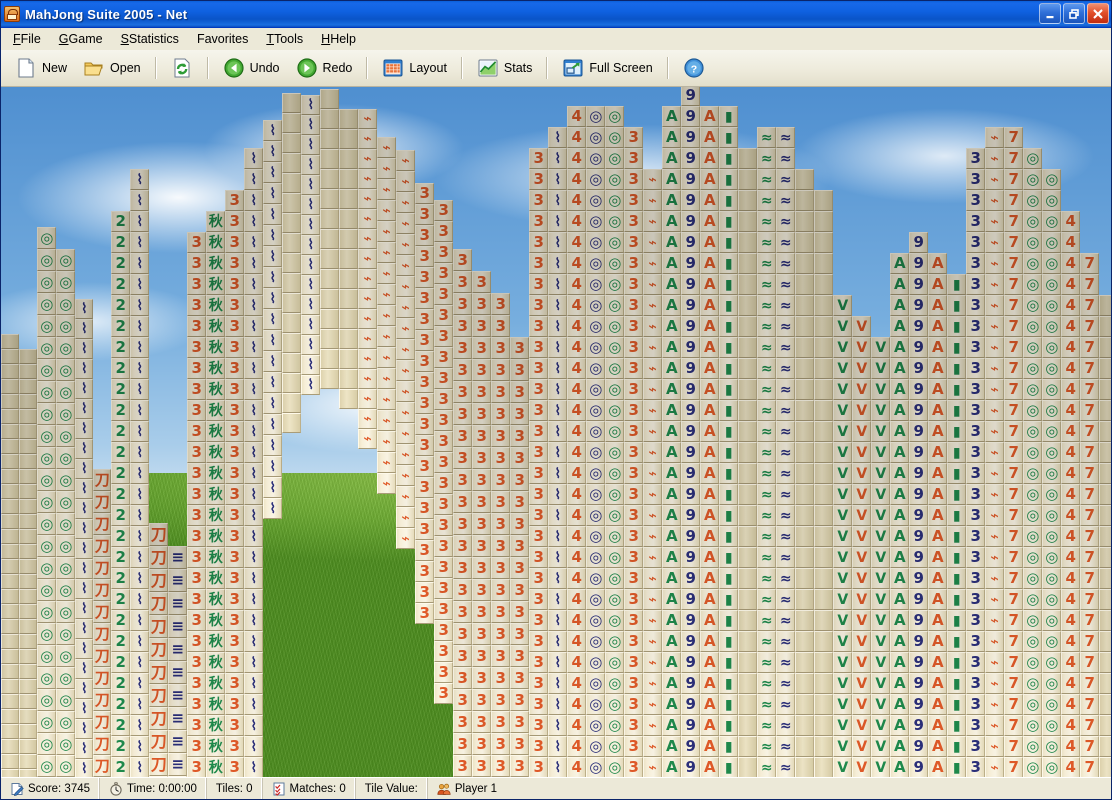 The width and height of the screenshot is (1112, 800). Describe the element at coordinates (177, 776) in the screenshot. I see `mahjong-tile: ≡` at that location.